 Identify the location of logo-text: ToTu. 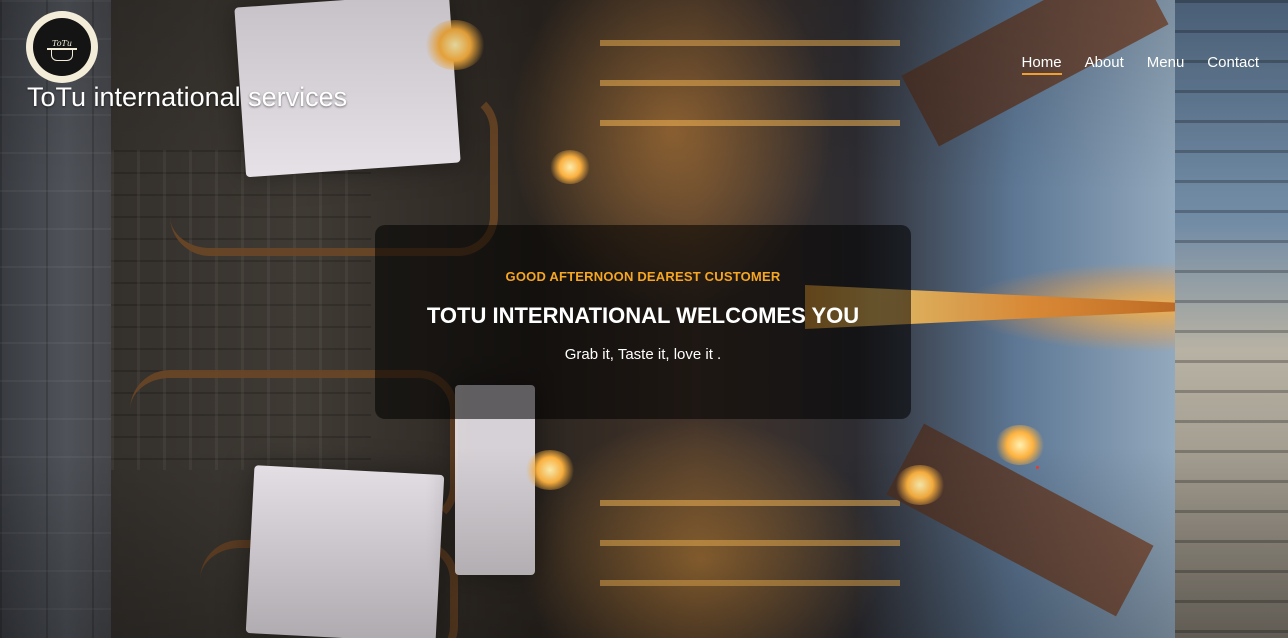
(62, 43).